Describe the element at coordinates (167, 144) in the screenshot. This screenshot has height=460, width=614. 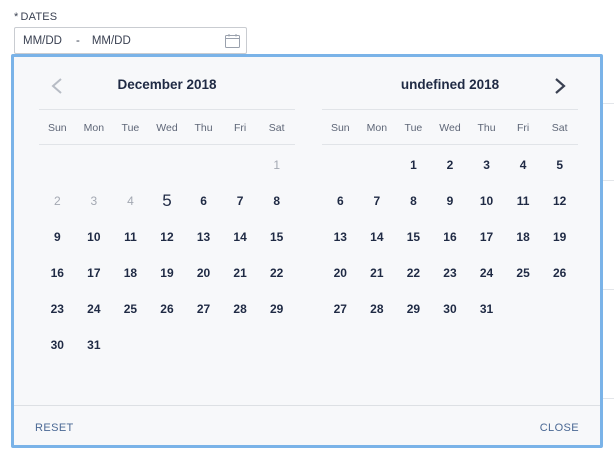
I see `left-weekday-divider` at that location.